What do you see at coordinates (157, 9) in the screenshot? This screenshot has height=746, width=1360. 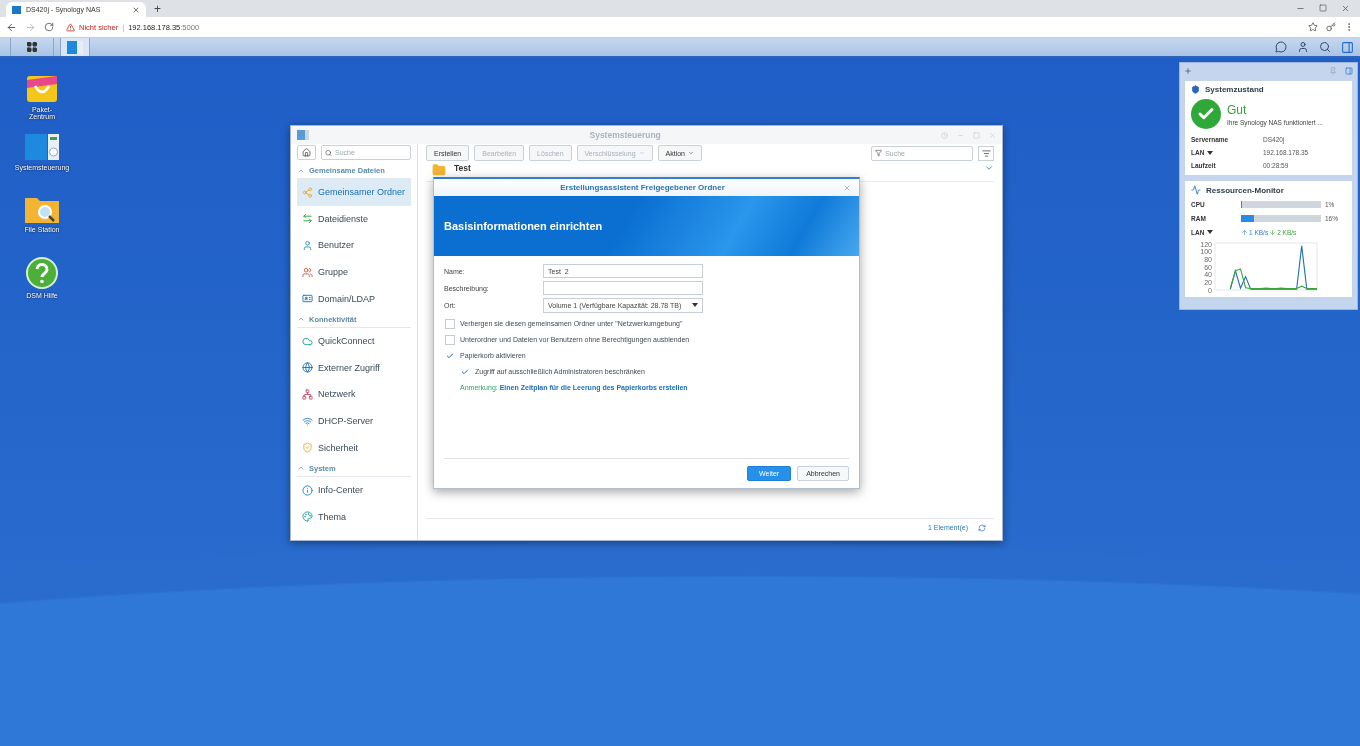 I see `new-tab-button: +` at bounding box center [157, 9].